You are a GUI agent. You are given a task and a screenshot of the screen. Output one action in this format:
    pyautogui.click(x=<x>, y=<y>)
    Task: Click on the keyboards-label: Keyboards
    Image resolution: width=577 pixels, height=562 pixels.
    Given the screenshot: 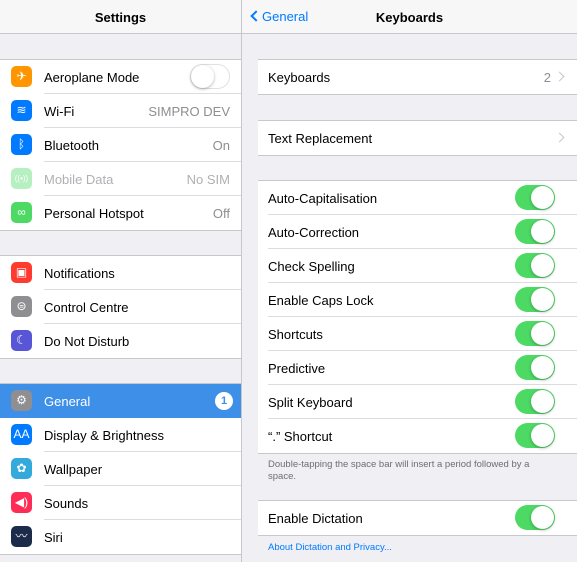 What is the action you would take?
    pyautogui.click(x=299, y=77)
    